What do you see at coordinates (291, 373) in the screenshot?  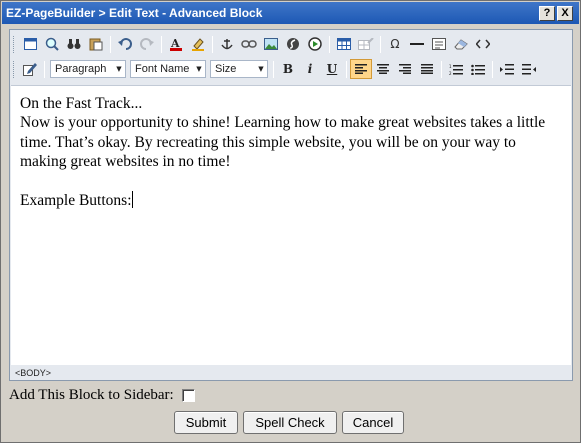 I see `element-path-bar: <BODY>` at bounding box center [291, 373].